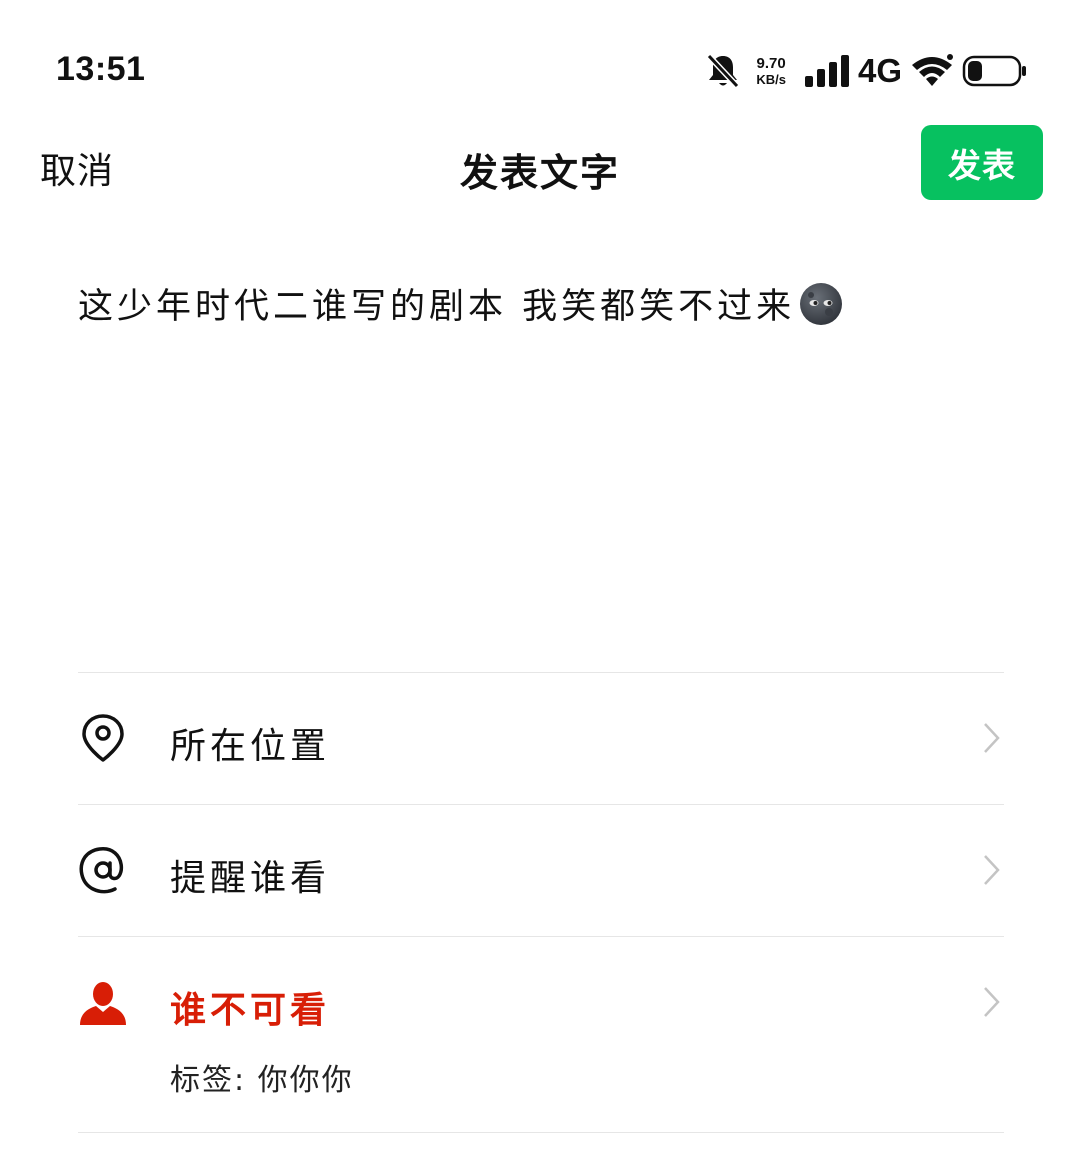  I want to click on mention-row: 提醒谁看, so click(541, 870).